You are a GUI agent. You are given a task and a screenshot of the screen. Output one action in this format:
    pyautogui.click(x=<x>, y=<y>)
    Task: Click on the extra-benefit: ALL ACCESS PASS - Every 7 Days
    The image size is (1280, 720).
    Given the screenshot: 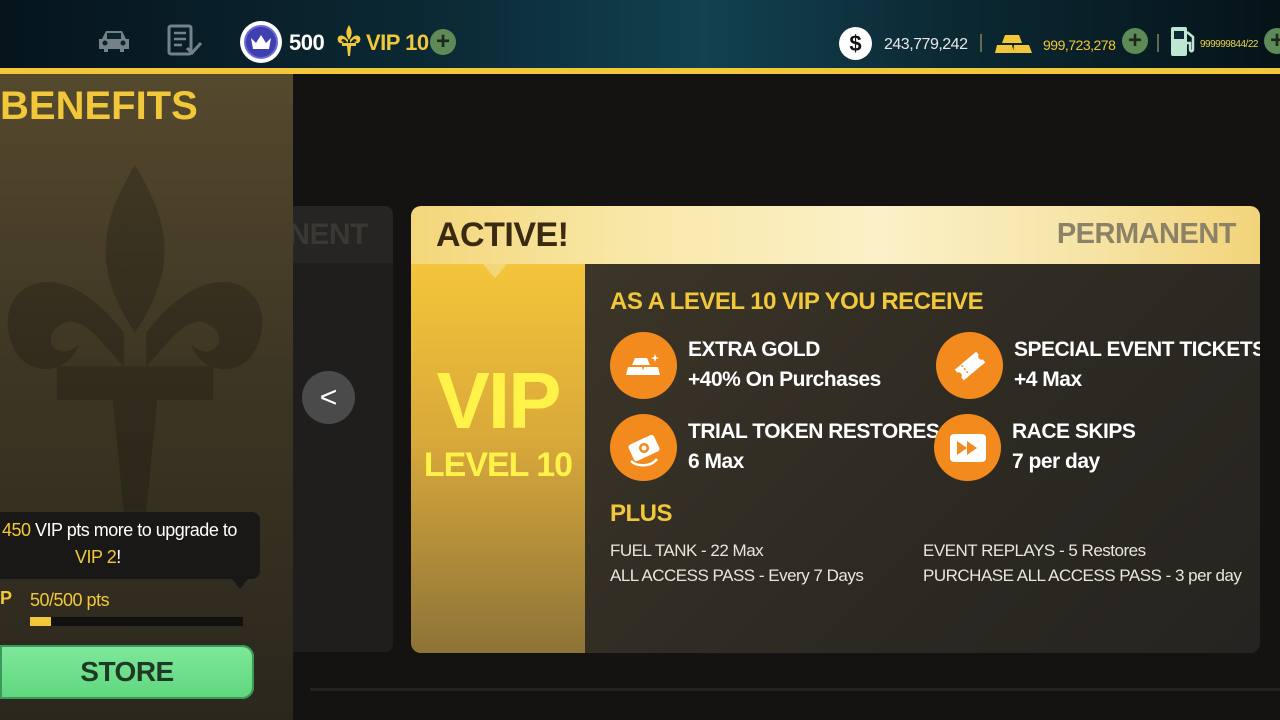 What is the action you would take?
    pyautogui.click(x=737, y=575)
    